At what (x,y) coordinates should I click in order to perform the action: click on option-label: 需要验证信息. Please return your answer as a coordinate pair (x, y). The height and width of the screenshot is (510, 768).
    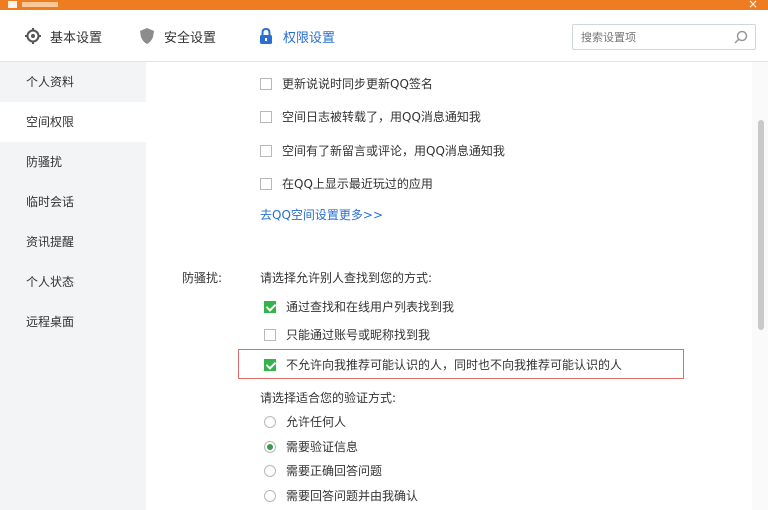
    Looking at the image, I should click on (322, 447).